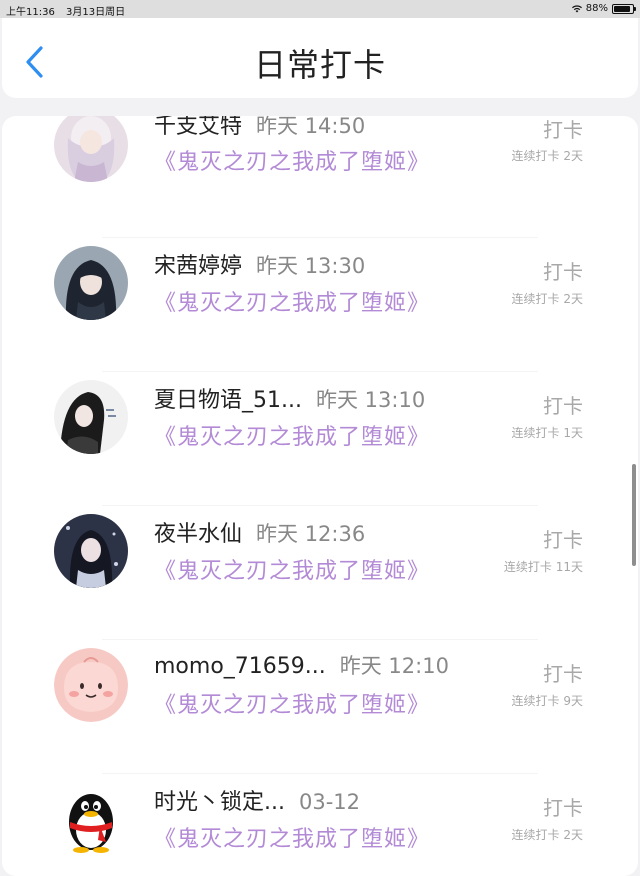 Image resolution: width=640 pixels, height=876 pixels. What do you see at coordinates (198, 266) in the screenshot?
I see `user-name: 宋茜婷婷` at bounding box center [198, 266].